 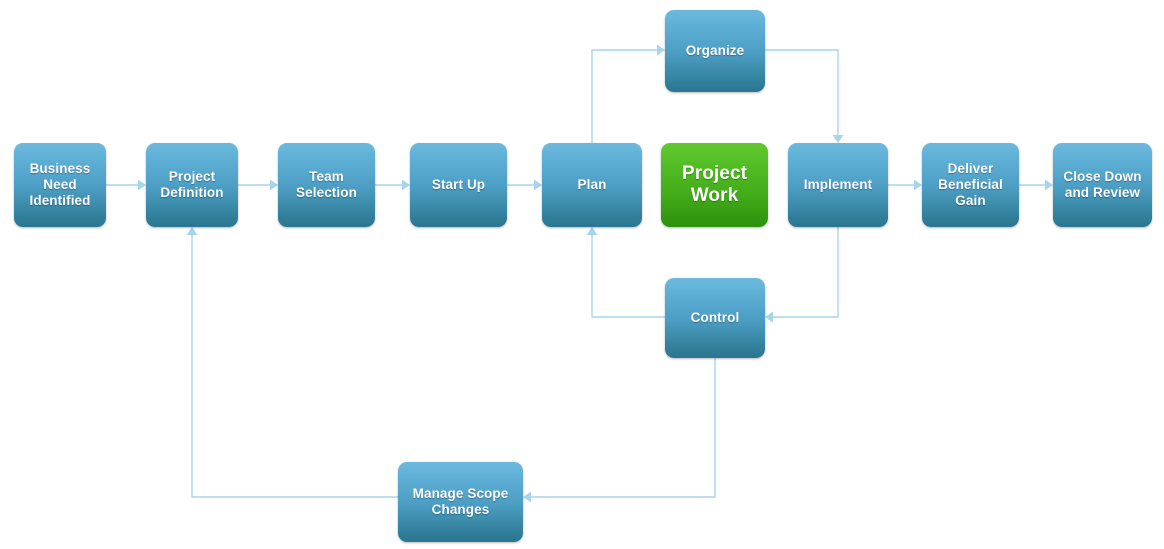 I want to click on node-close-down-and-review: Close Down and Review, so click(x=1102, y=185).